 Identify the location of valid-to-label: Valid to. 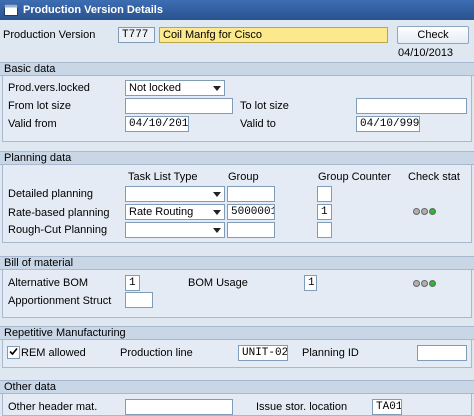
(258, 124).